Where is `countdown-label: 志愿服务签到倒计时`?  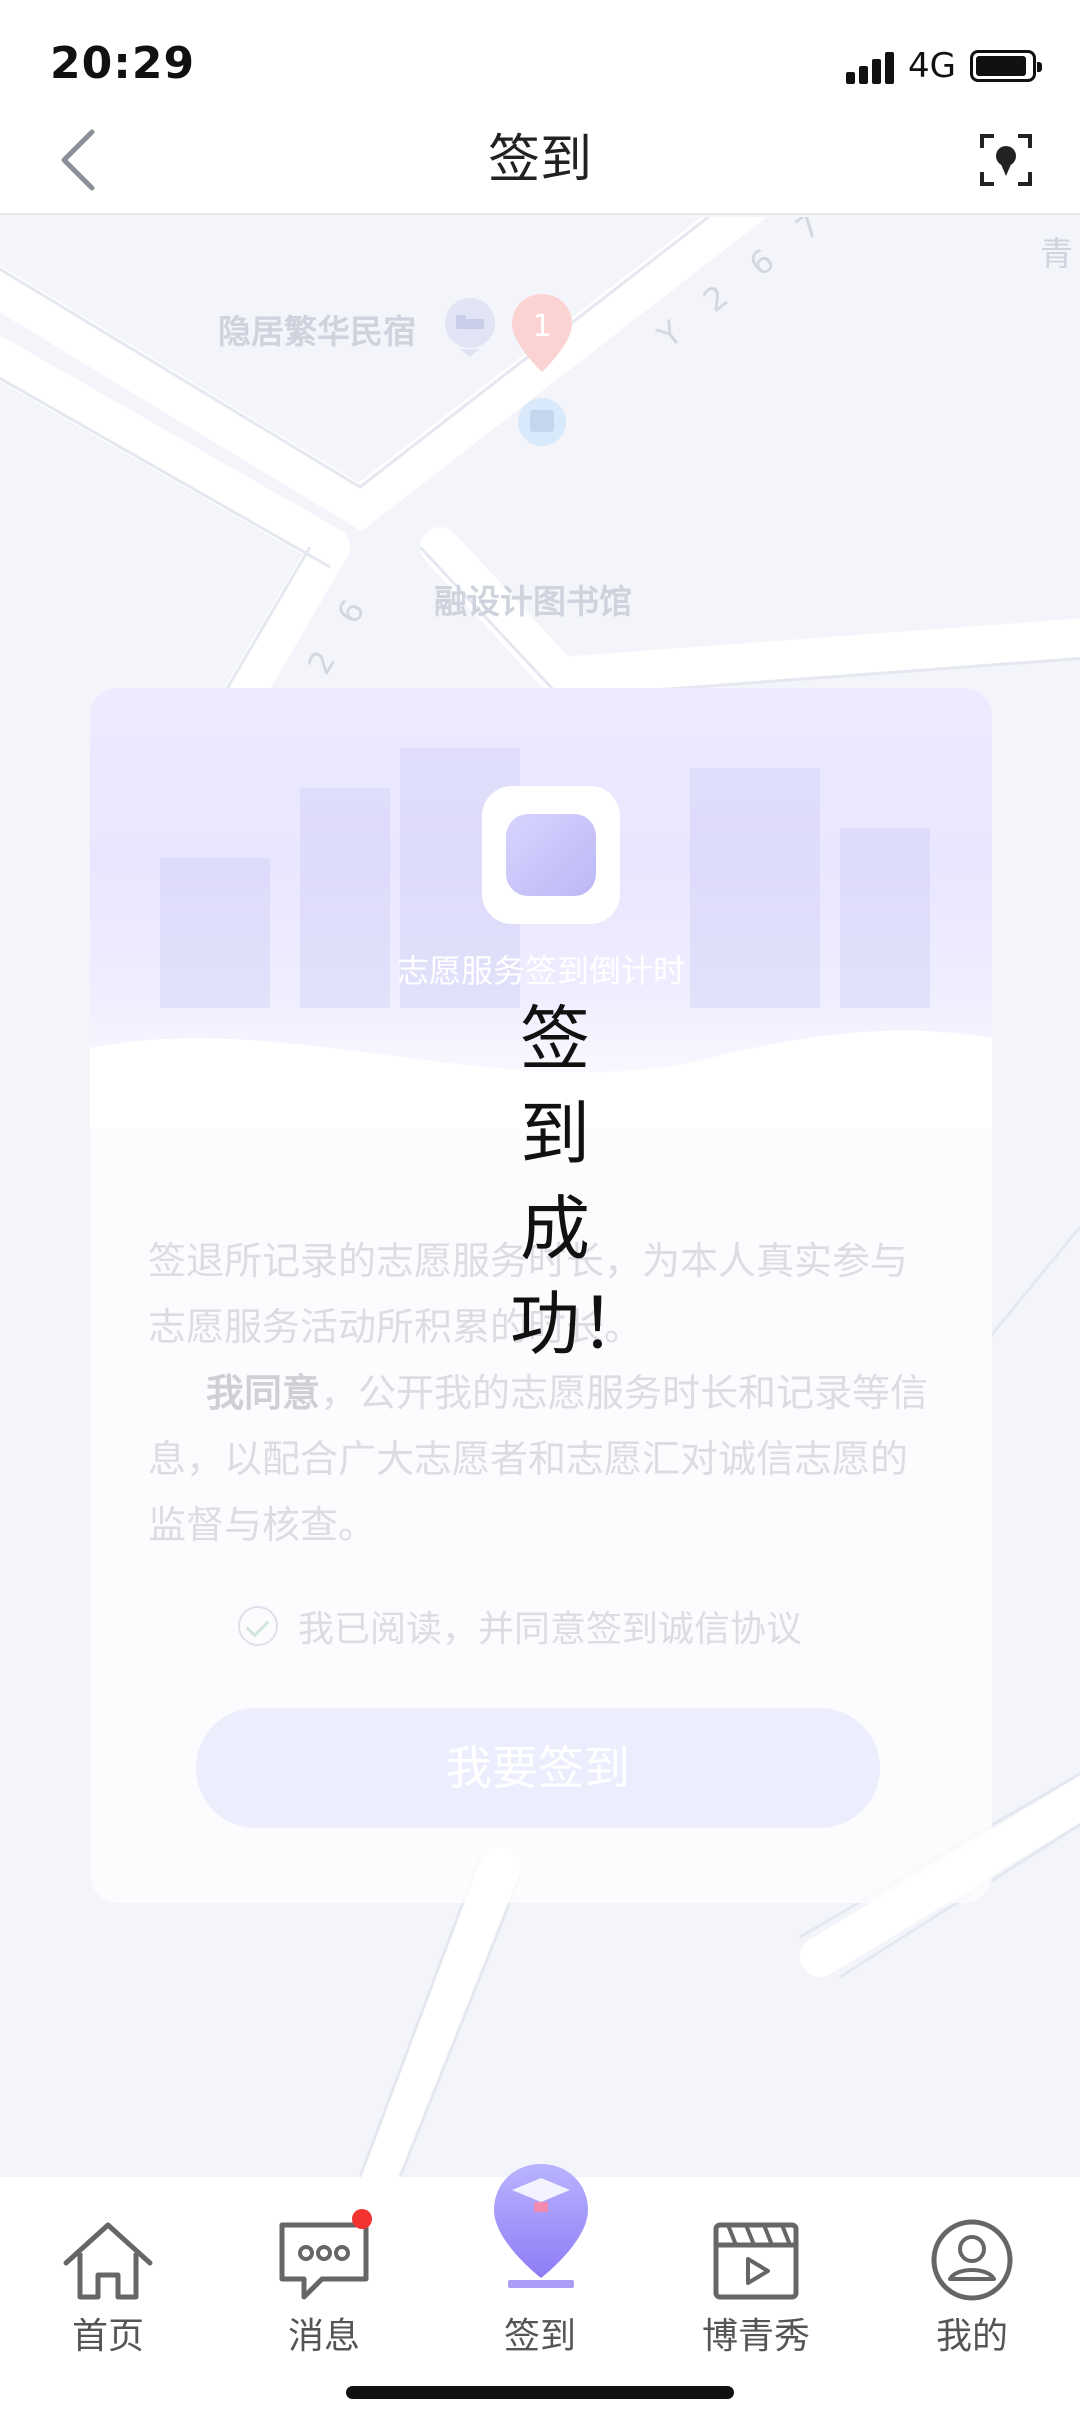
countdown-label: 志愿服务签到倒计时 is located at coordinates (540, 971).